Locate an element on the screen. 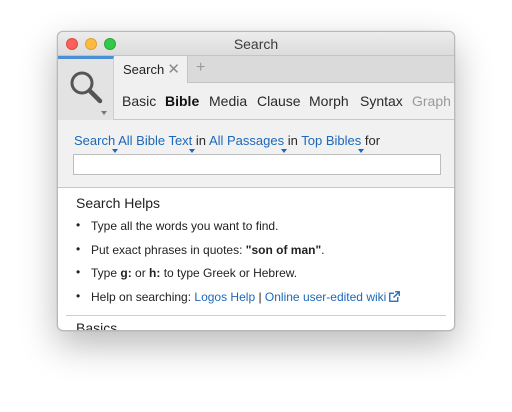  search-kind-label: Search is located at coordinates (95, 140).